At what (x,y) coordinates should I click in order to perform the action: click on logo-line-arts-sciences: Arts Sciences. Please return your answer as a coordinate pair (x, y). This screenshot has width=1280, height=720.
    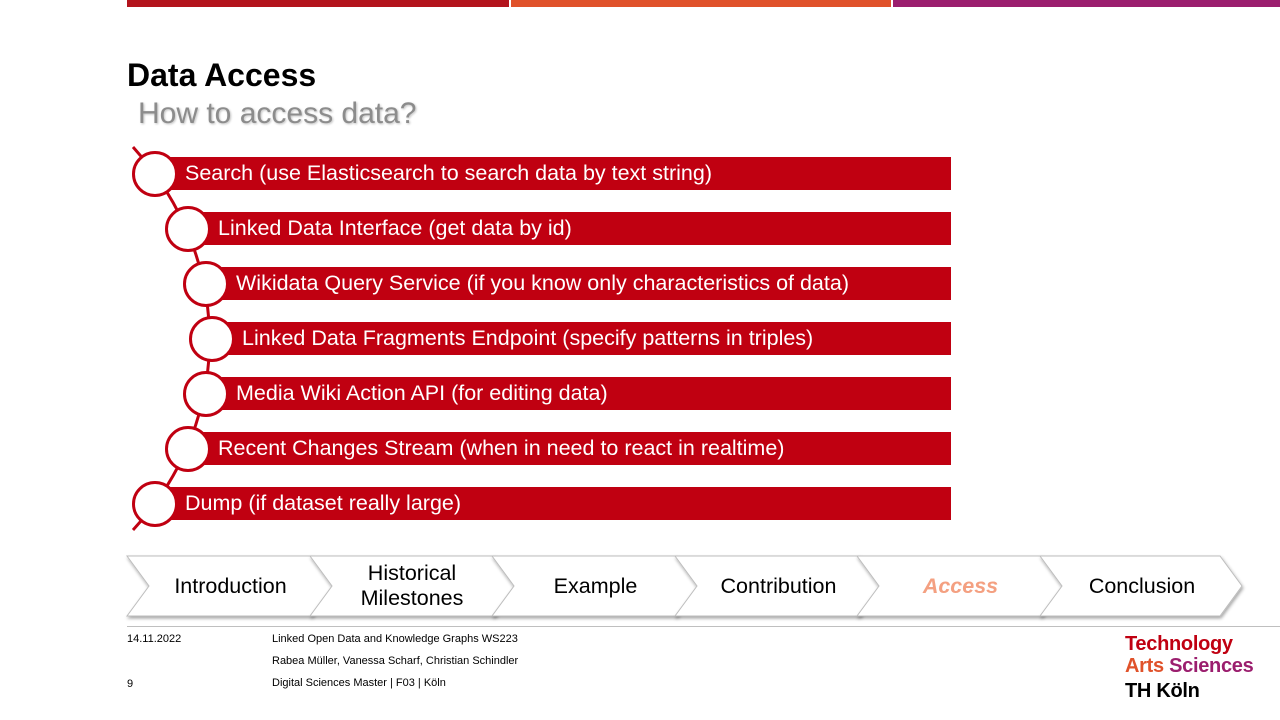
    Looking at the image, I should click on (1189, 666).